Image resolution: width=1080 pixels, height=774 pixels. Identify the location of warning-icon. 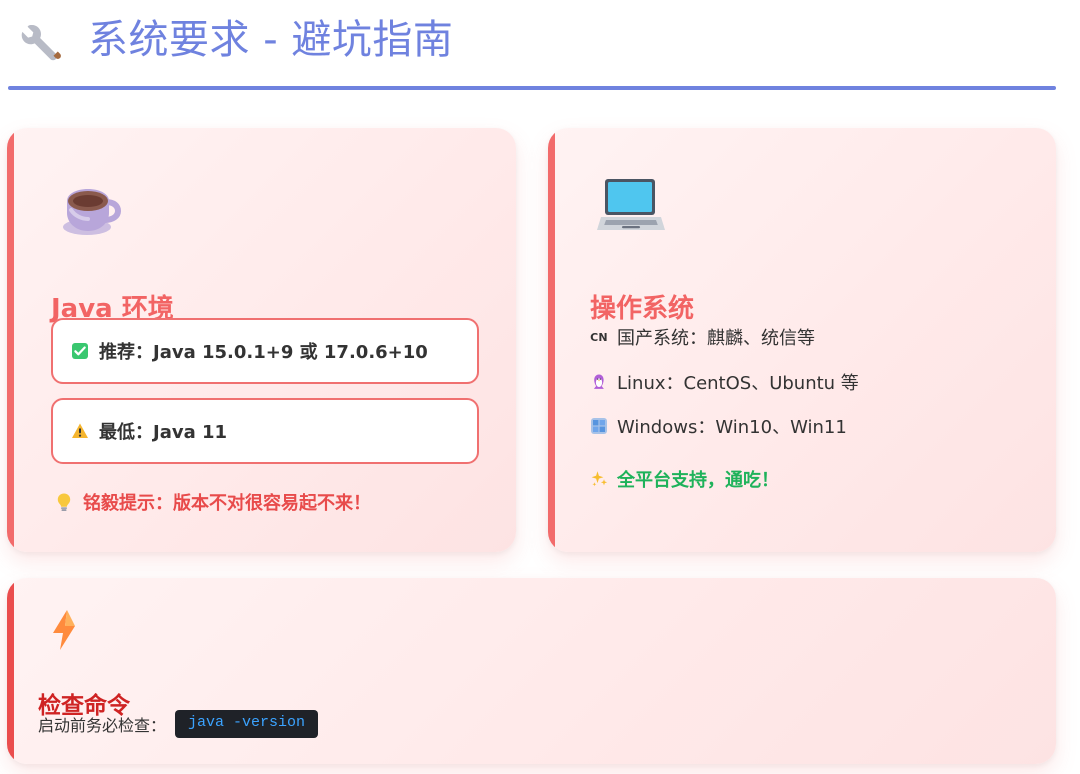
(80, 431).